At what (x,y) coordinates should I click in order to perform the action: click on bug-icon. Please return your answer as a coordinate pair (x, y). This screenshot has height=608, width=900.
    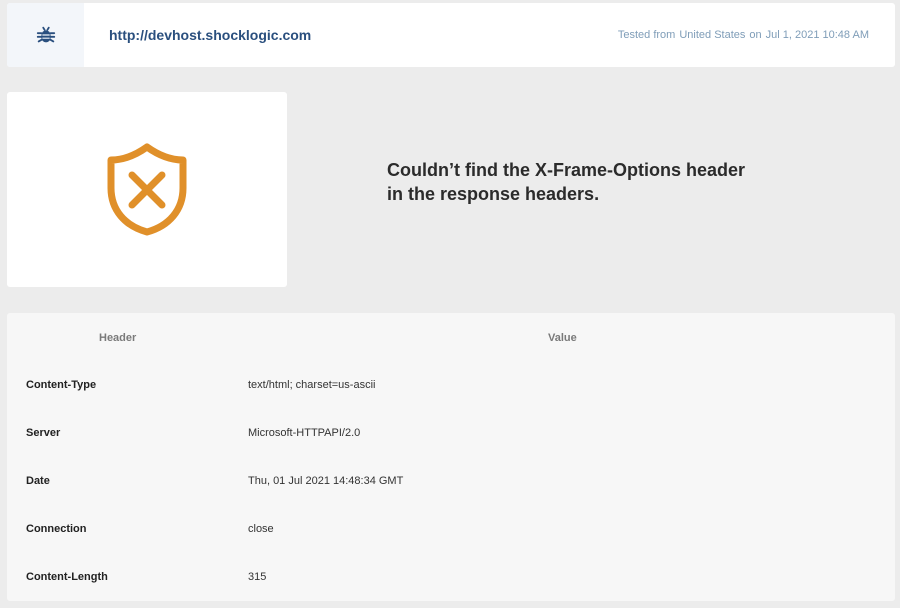
    Looking at the image, I should click on (45, 34).